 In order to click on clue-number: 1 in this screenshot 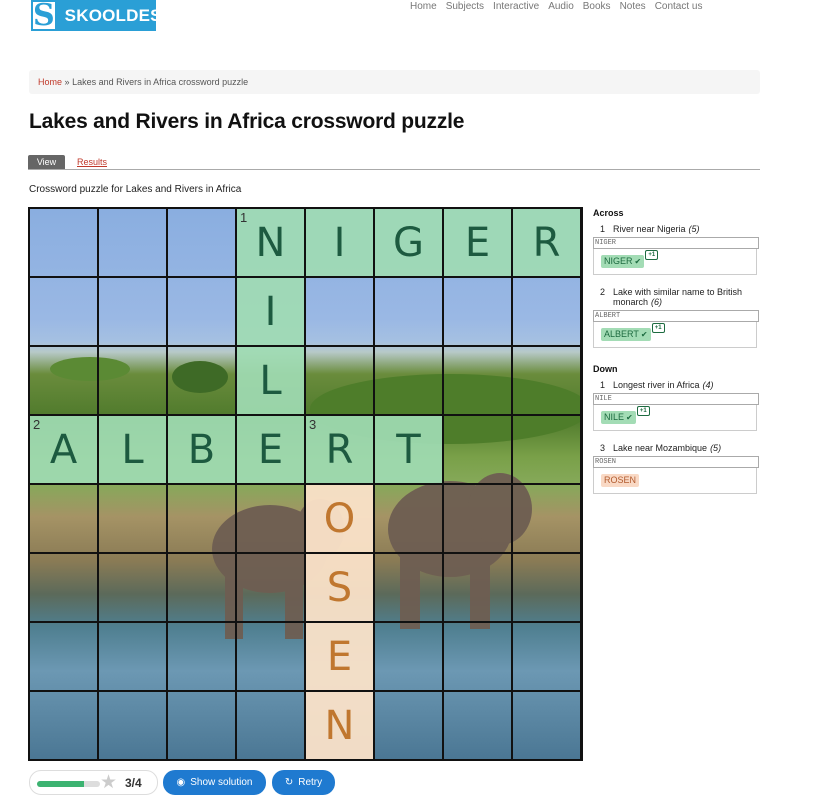, I will do `click(603, 385)`.